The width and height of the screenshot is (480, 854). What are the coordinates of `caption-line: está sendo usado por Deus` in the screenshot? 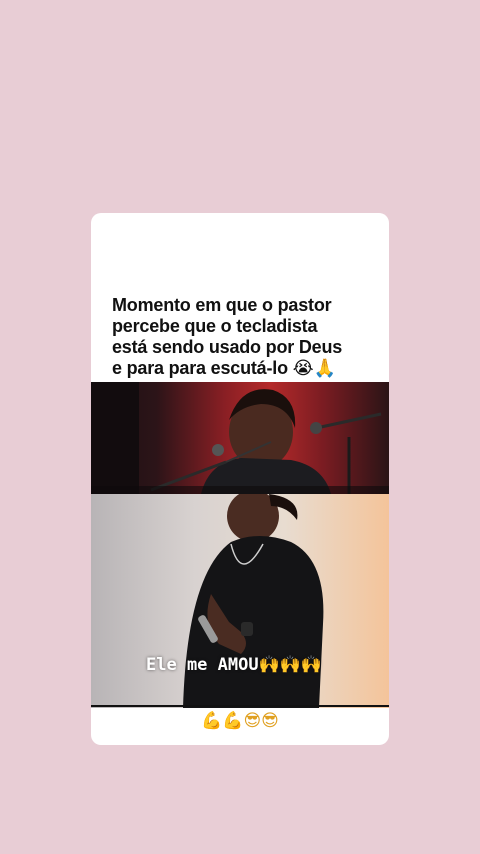 It's located at (227, 347).